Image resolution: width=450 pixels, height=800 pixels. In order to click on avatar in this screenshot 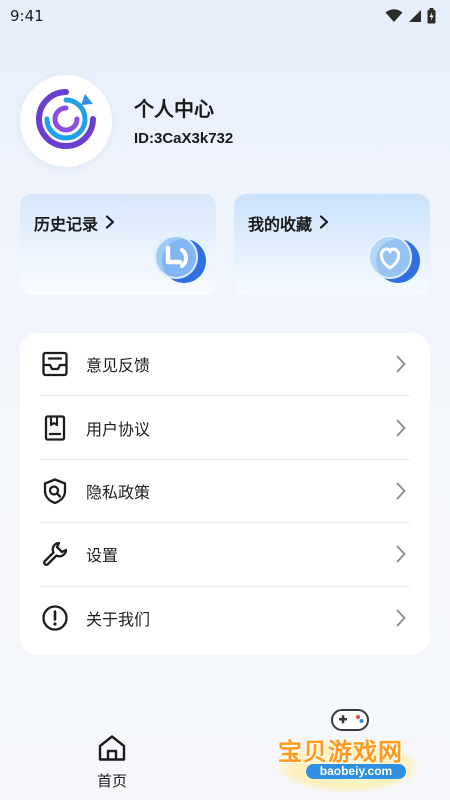, I will do `click(66, 121)`.